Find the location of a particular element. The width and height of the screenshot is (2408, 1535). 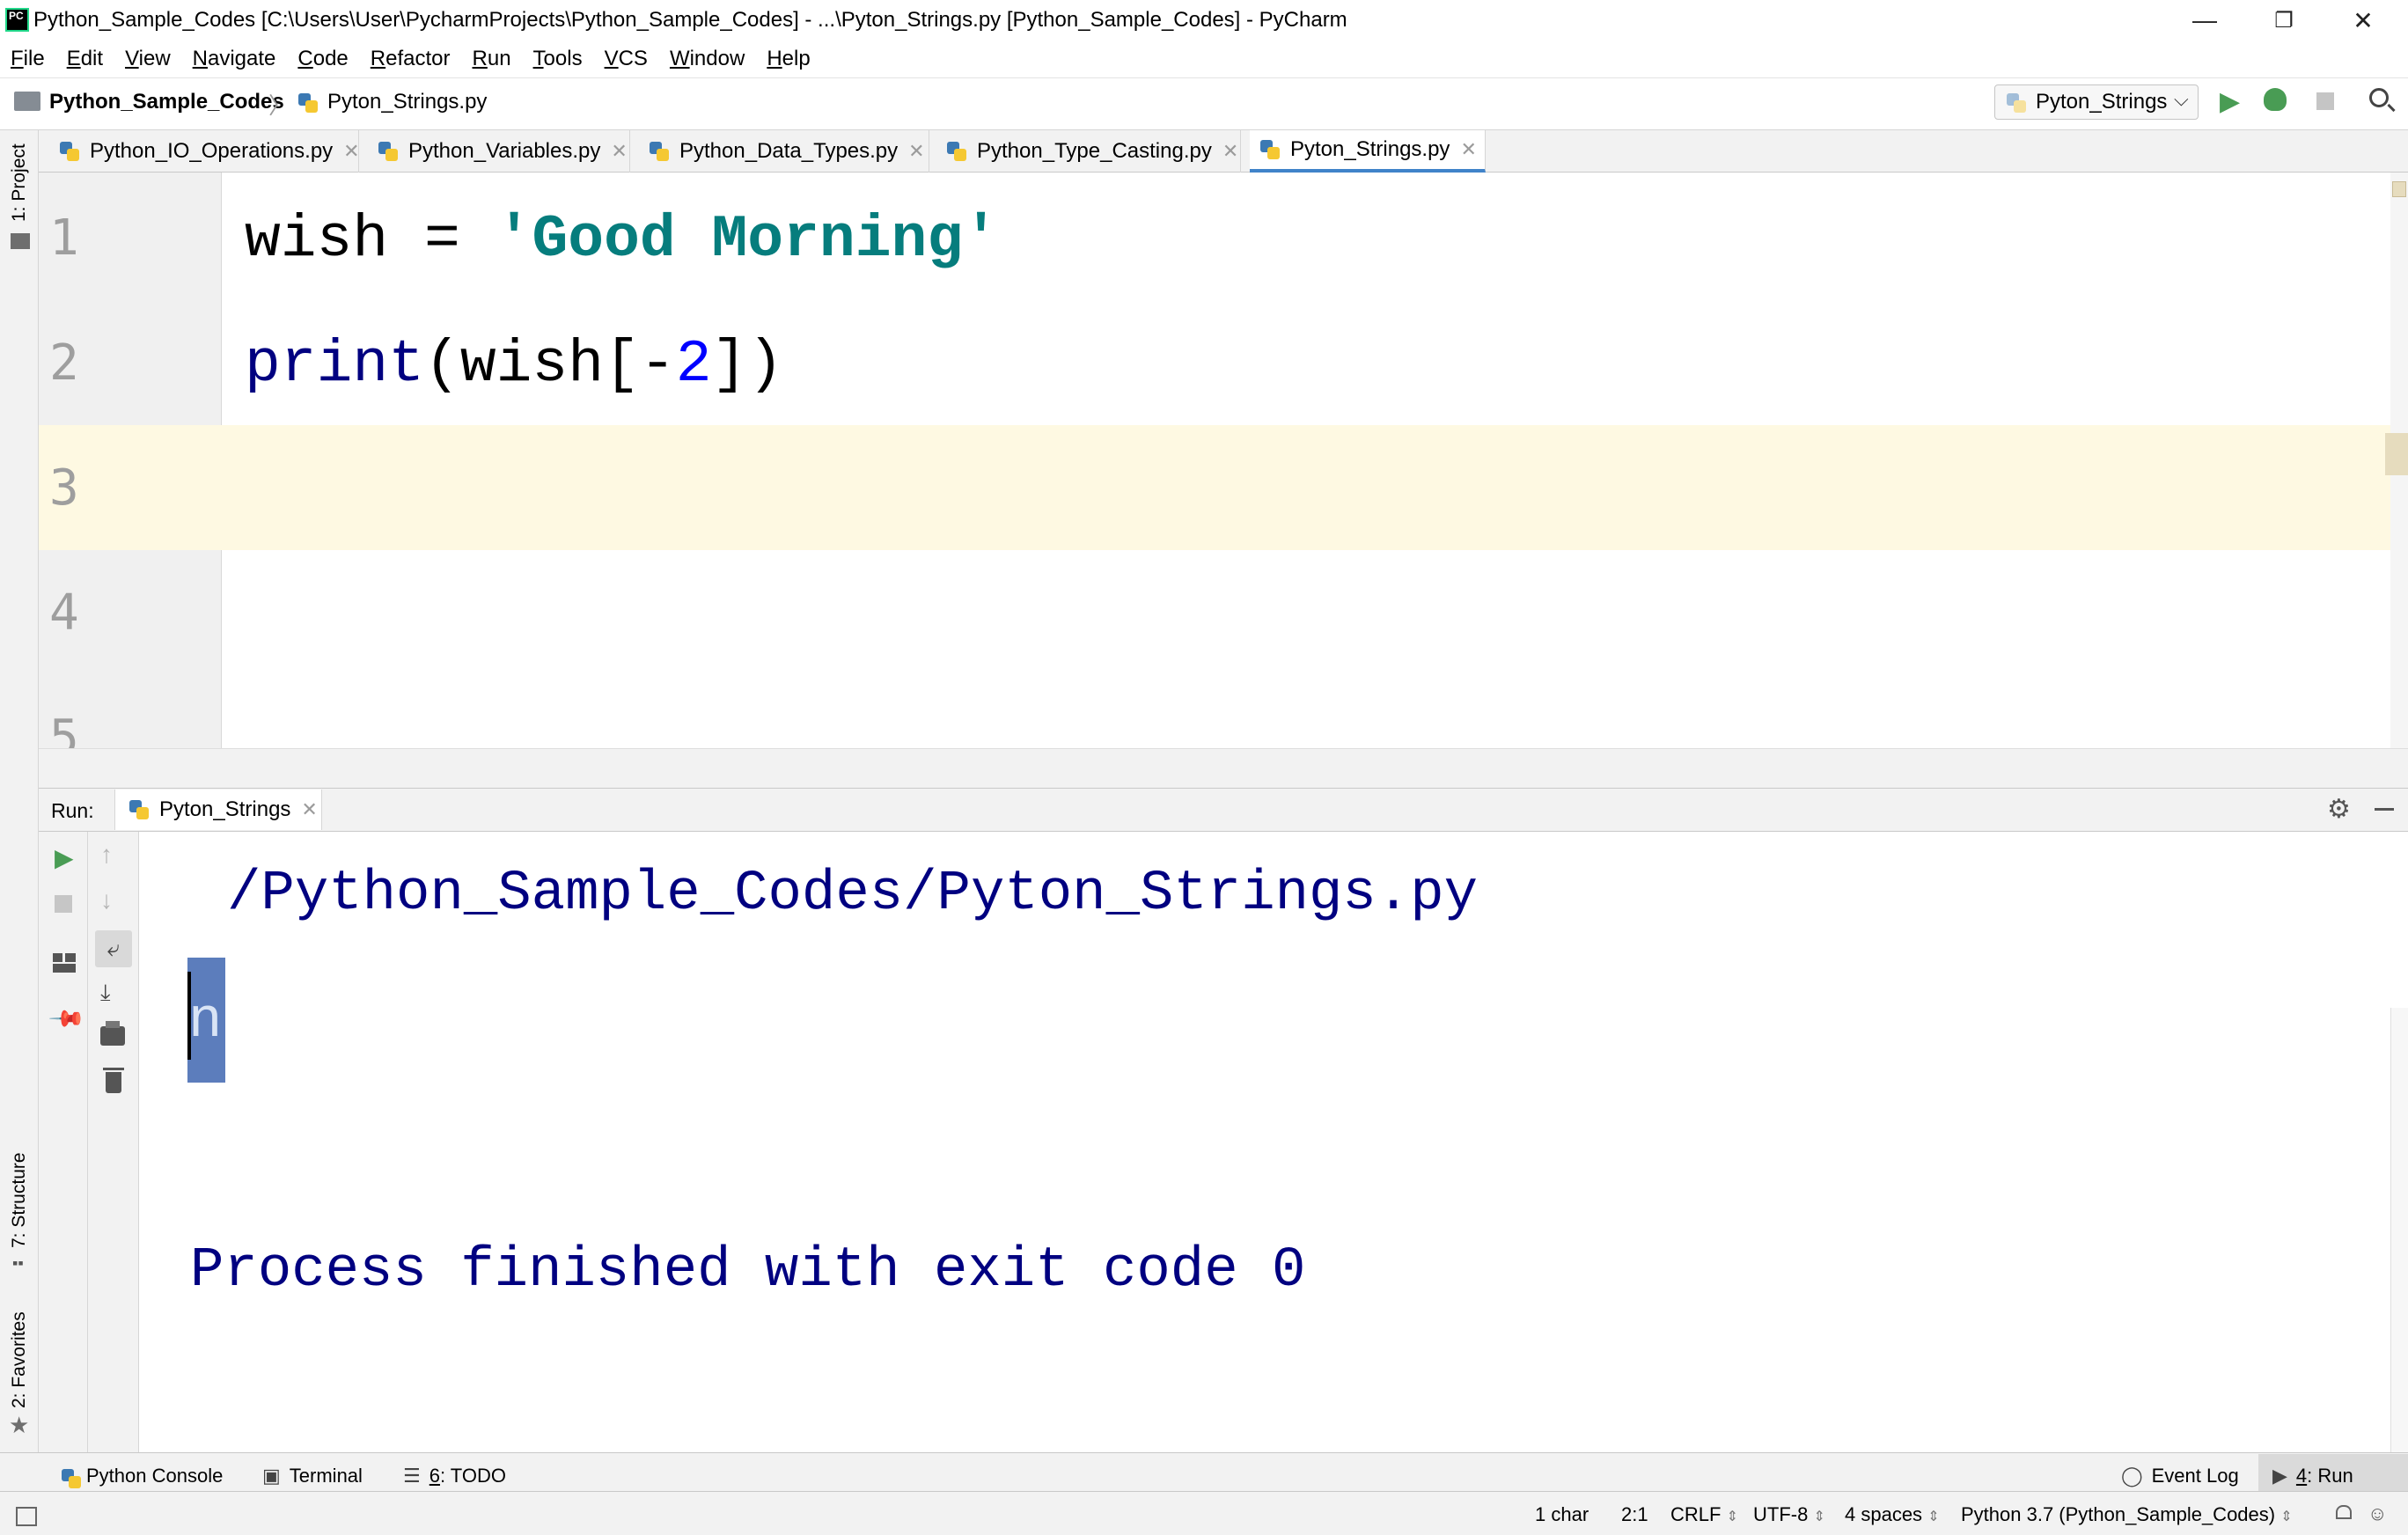

status-interpreter: Python 3.7 (Python_Sample_Codes) ⇕ is located at coordinates (2127, 1514).